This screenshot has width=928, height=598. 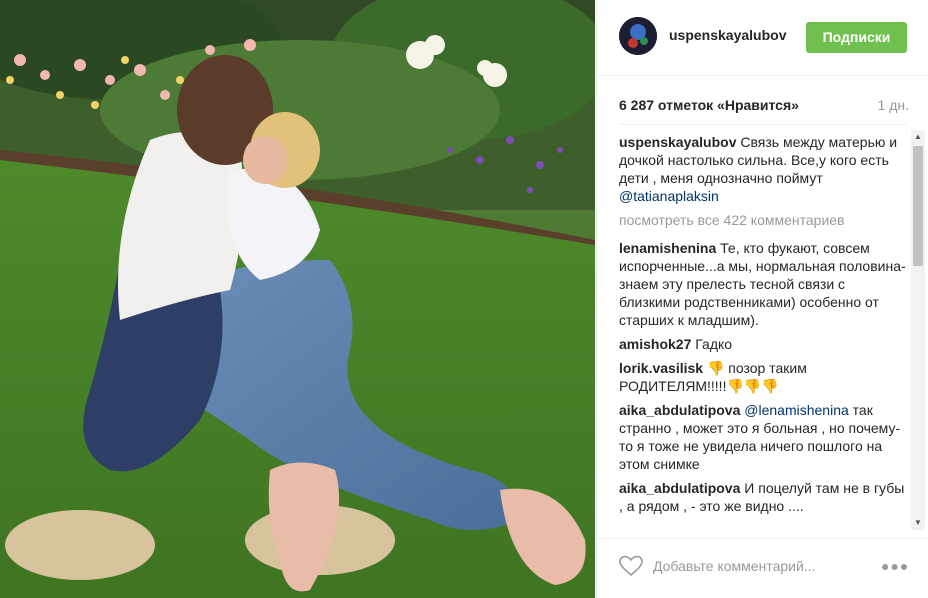 I want to click on scroll-down-arrow-icon: ▼, so click(x=918, y=523).